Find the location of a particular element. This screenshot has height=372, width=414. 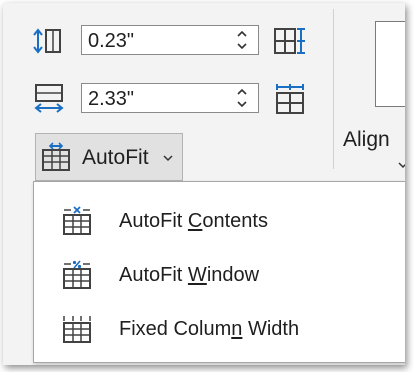

column-width-input: 2.33" is located at coordinates (170, 98).